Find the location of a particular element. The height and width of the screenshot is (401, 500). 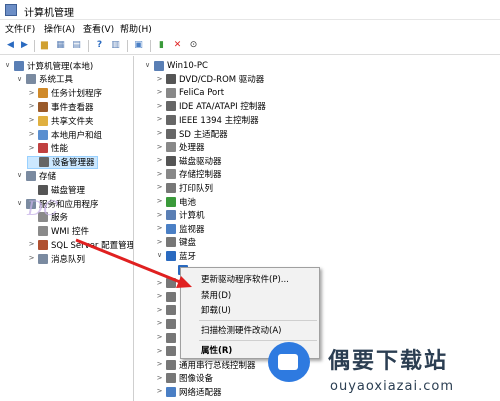

up-folder-icon: ▆ is located at coordinates (44, 45).